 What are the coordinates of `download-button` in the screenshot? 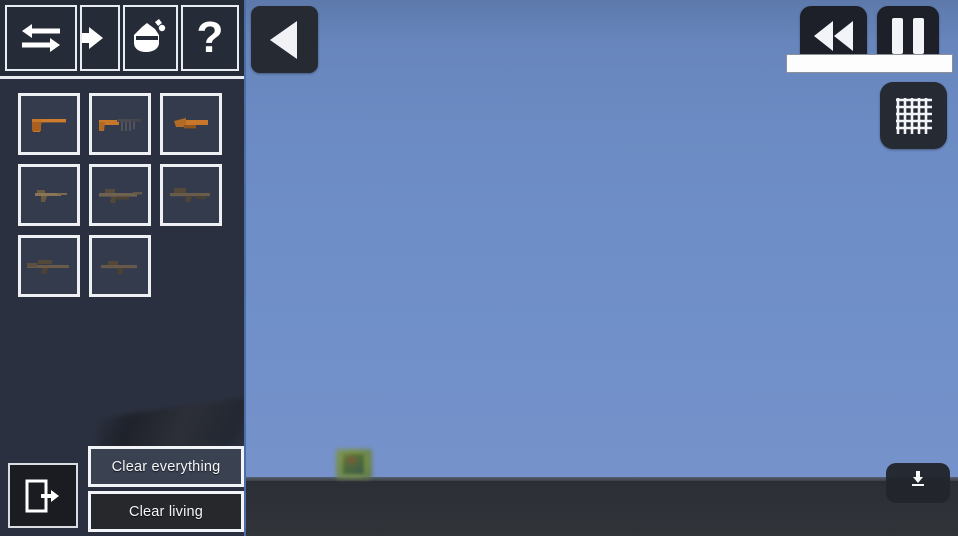 It's located at (918, 483).